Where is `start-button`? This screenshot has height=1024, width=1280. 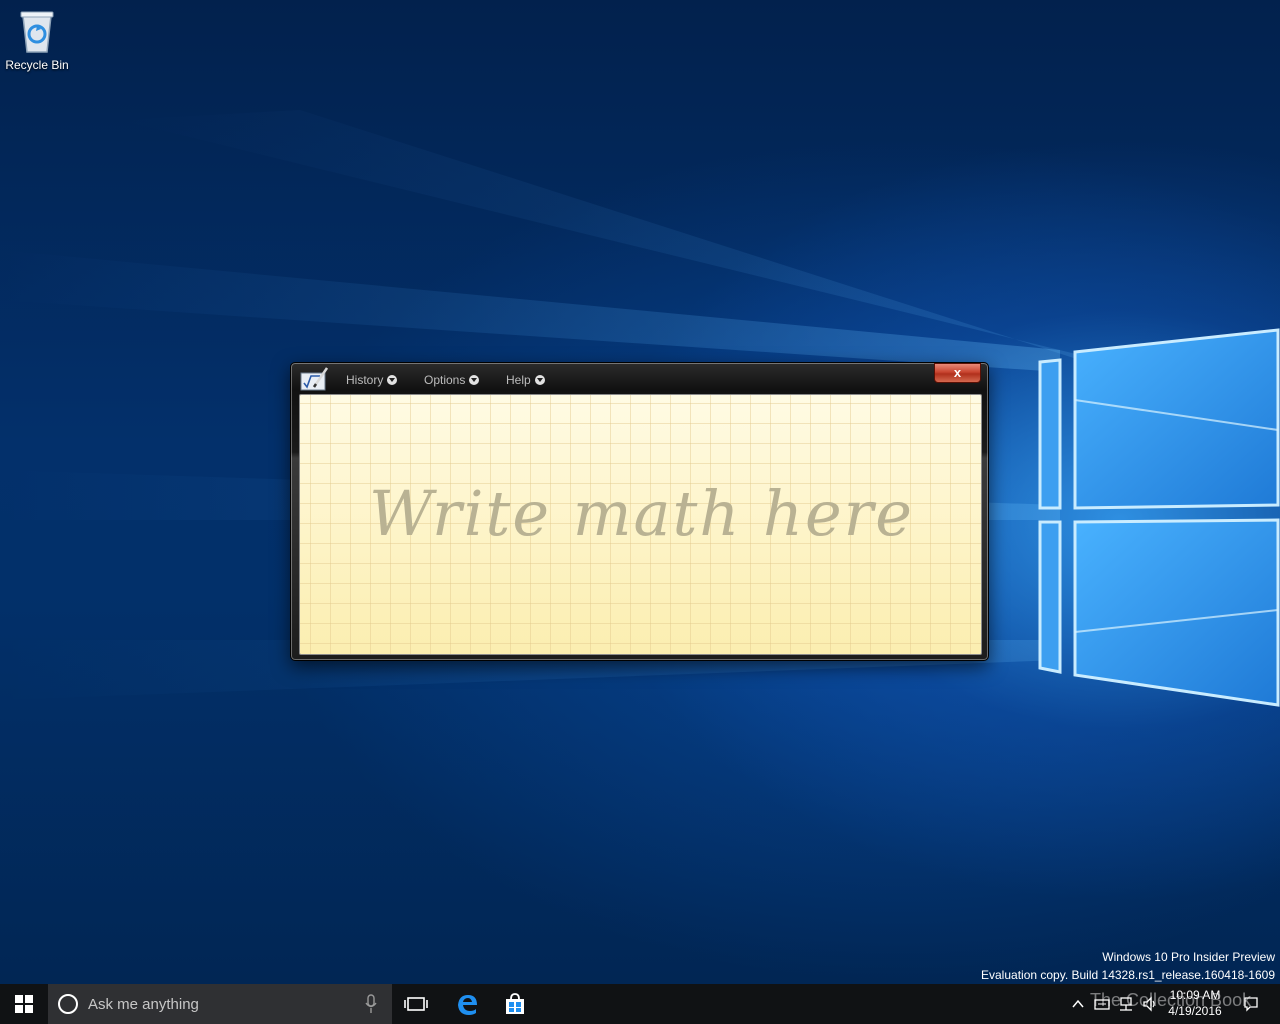 start-button is located at coordinates (24, 1004).